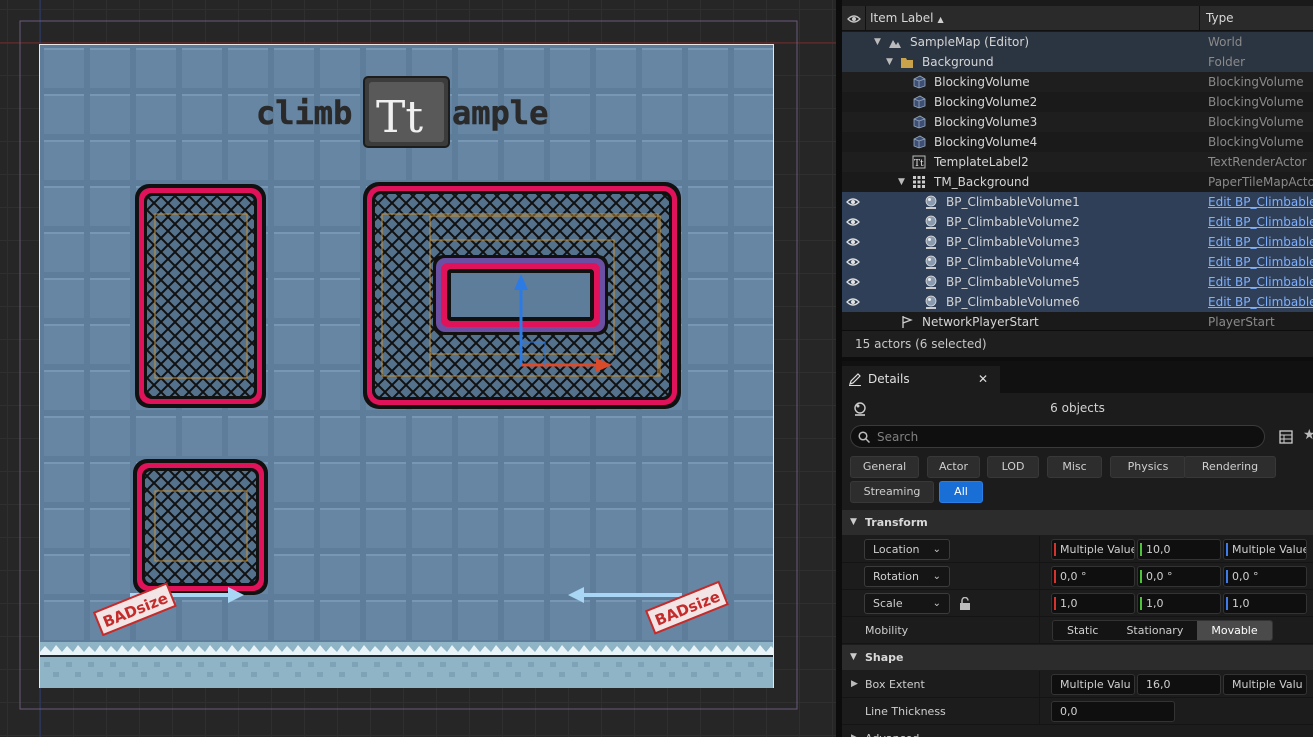 The height and width of the screenshot is (737, 1313). I want to click on tab-details: Details ✕, so click(921, 379).